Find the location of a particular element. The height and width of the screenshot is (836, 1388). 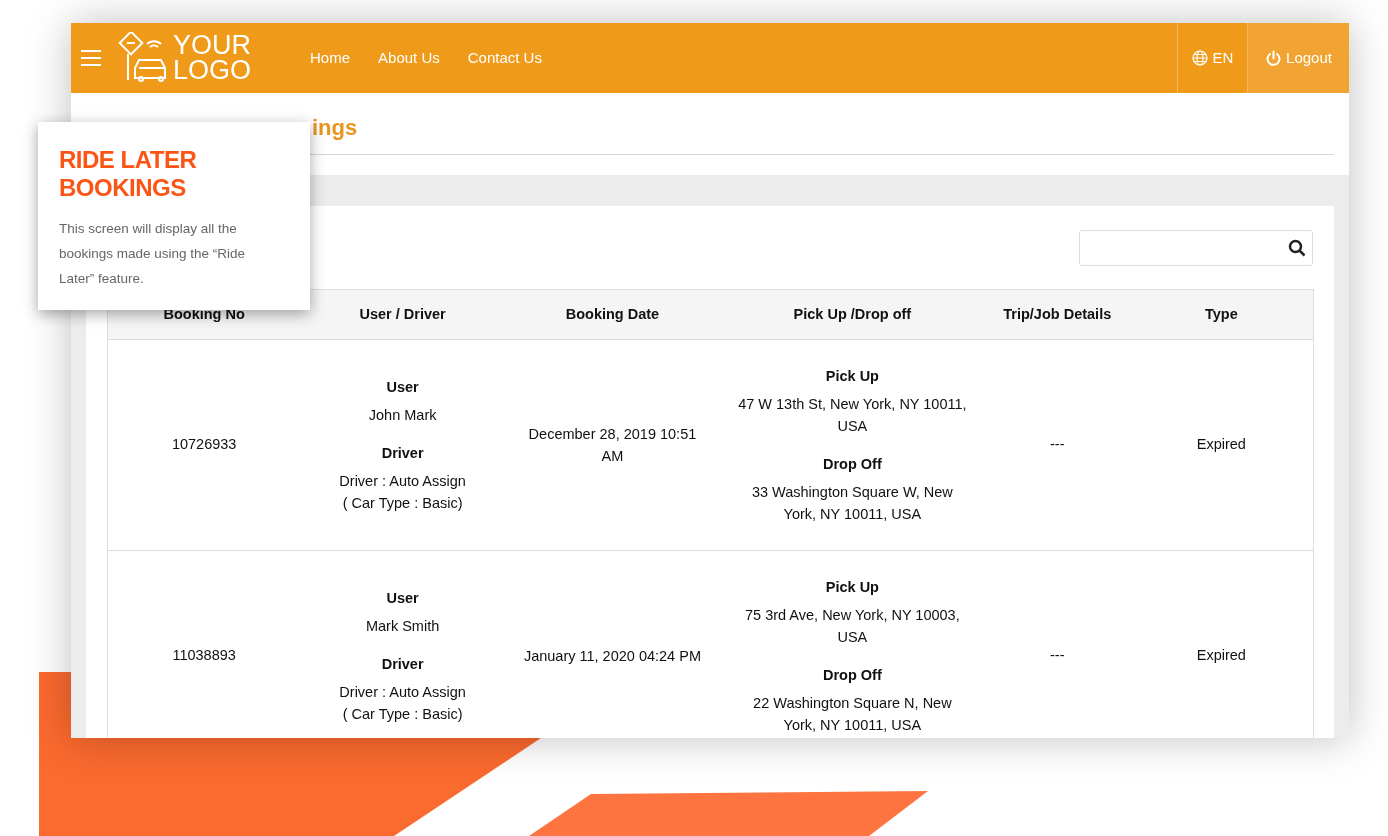

power-icon is located at coordinates (1274, 58).